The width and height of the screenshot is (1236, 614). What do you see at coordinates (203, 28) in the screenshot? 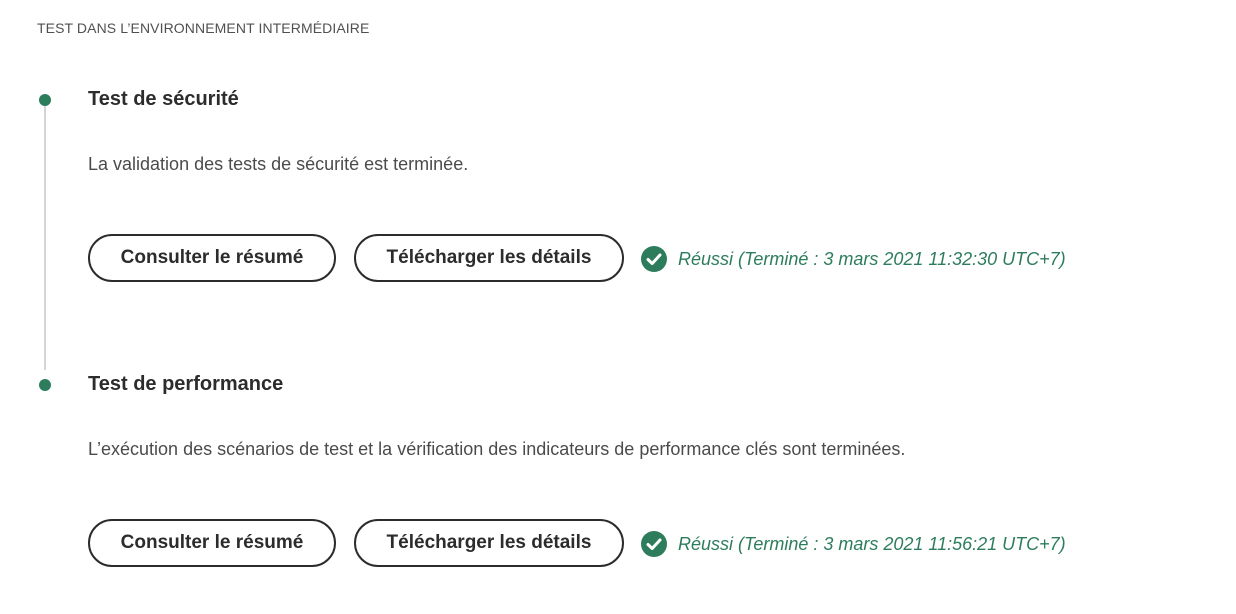
I see `section-heading: TEST DANS L’ENVIRONNEMENT INTERMÉDIAIRE` at bounding box center [203, 28].